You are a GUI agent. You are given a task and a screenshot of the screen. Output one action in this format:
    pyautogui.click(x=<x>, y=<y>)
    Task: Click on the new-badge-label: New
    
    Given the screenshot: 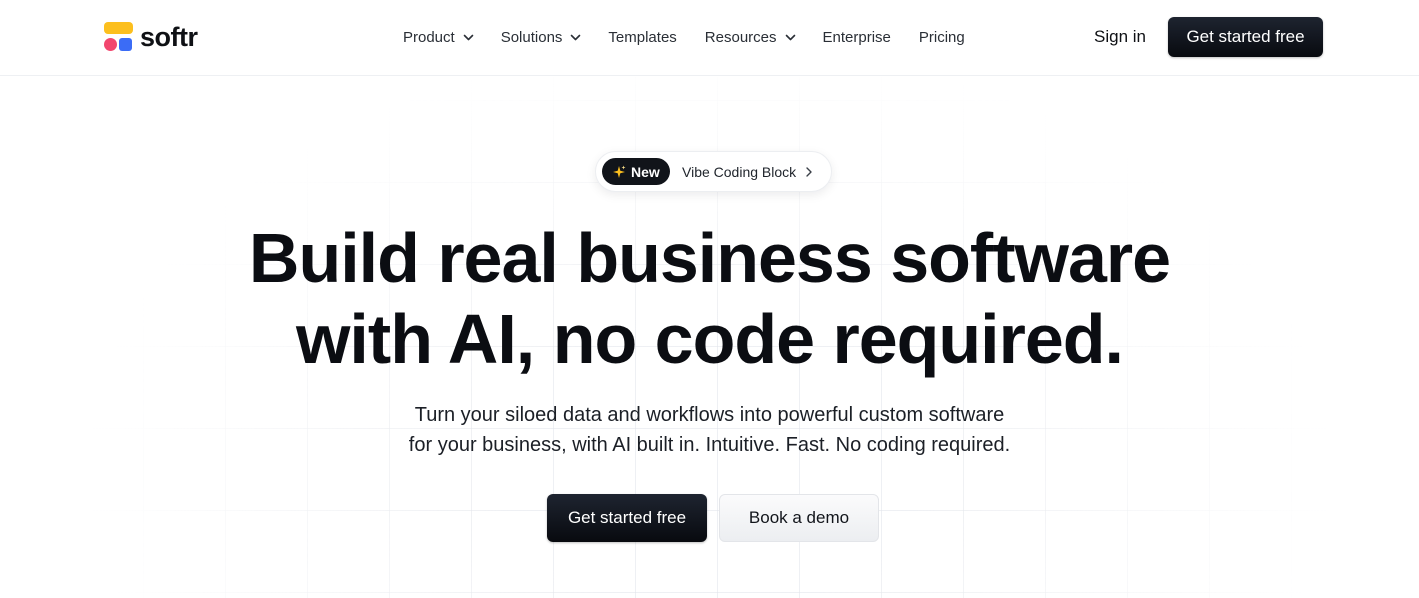 What is the action you would take?
    pyautogui.click(x=645, y=171)
    